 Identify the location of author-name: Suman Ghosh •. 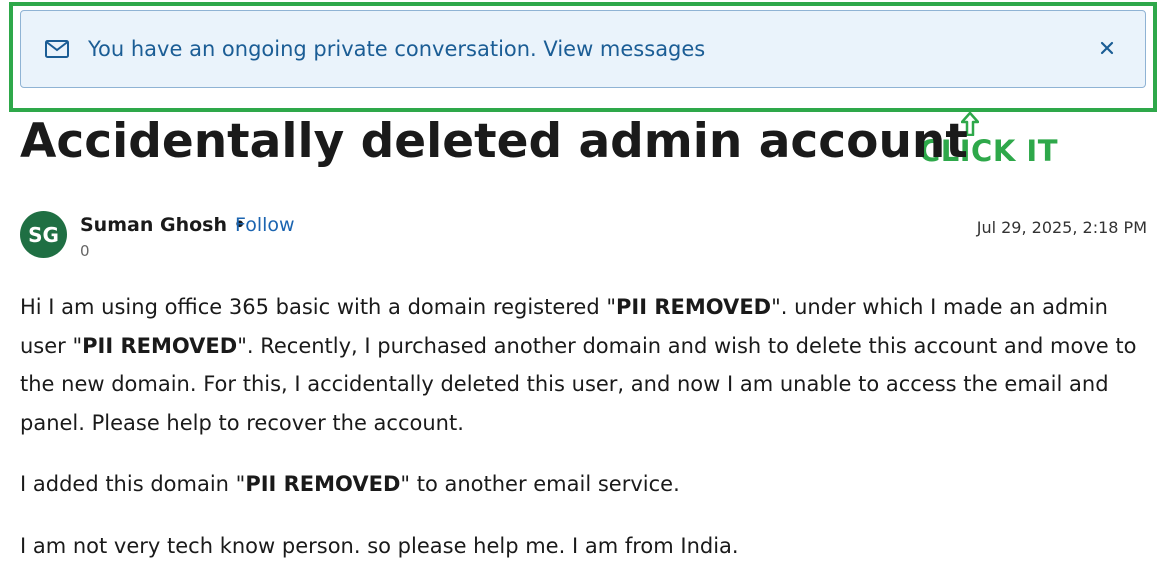
(163, 225).